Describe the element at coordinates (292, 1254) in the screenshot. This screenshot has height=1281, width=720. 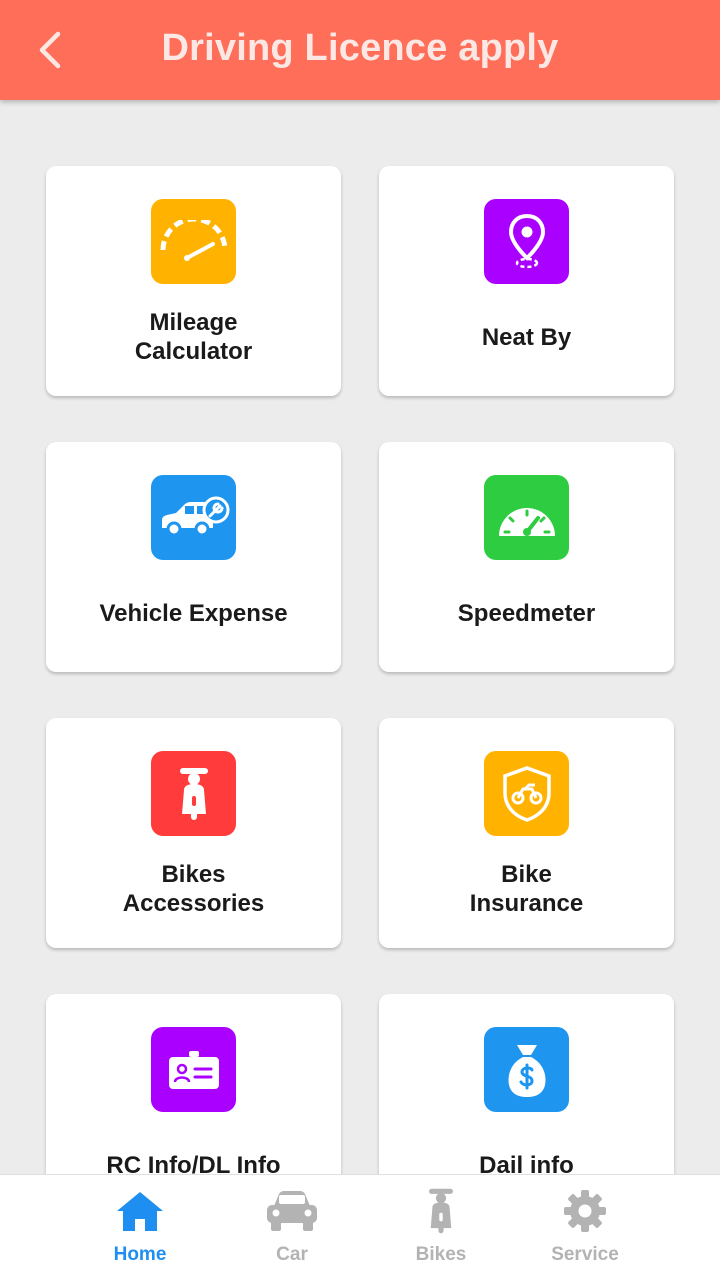
I see `nav-label: Car` at that location.